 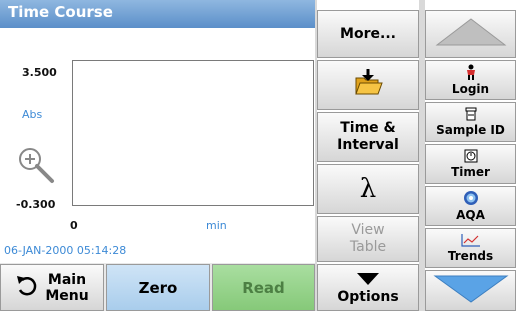 I want to click on time-interval-label-1: Time &, so click(x=368, y=128).